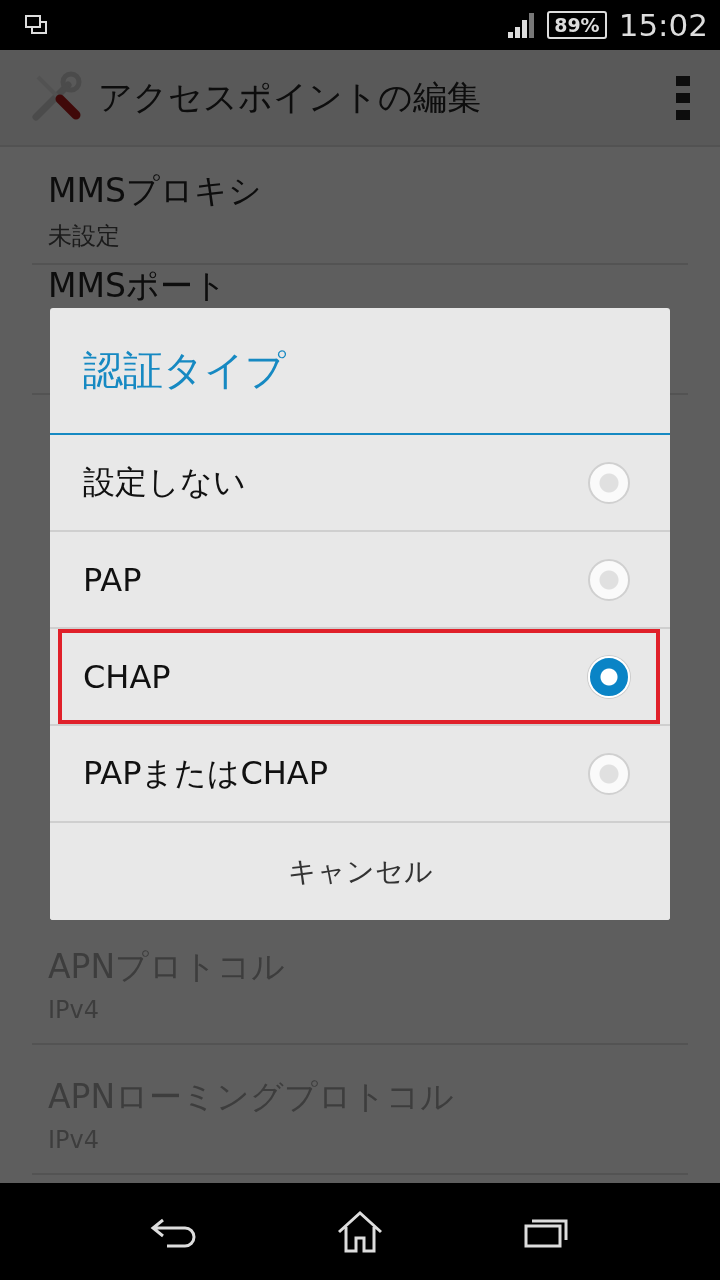 This screenshot has width=720, height=1280. I want to click on dialog-title: 認証タイプ, so click(360, 371).